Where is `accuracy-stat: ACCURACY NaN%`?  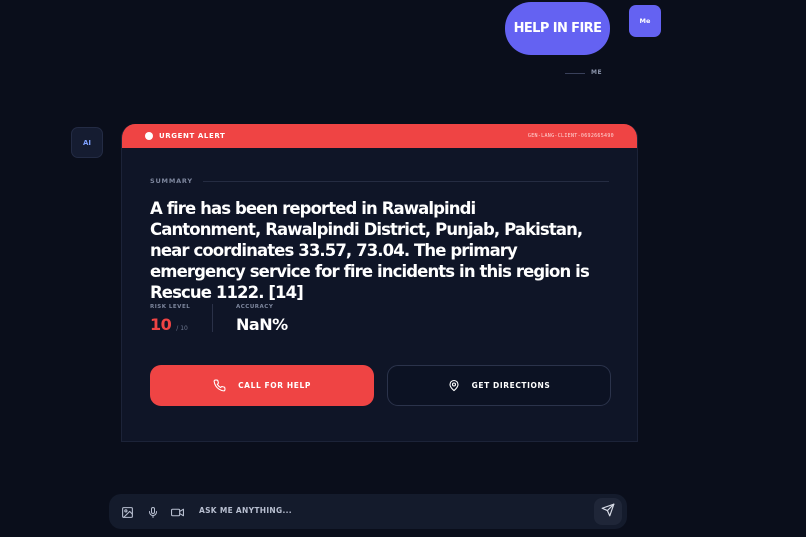
accuracy-stat: ACCURACY NaN% is located at coordinates (267, 319).